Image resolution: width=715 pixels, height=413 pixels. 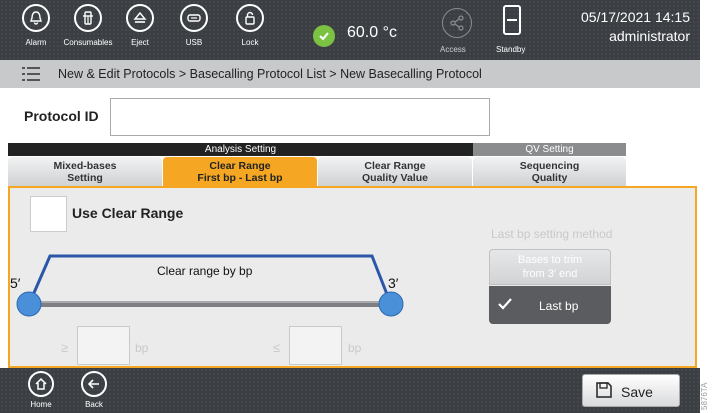 I want to click on analysis-setting-group-header: Analysis Setting, so click(x=240, y=149).